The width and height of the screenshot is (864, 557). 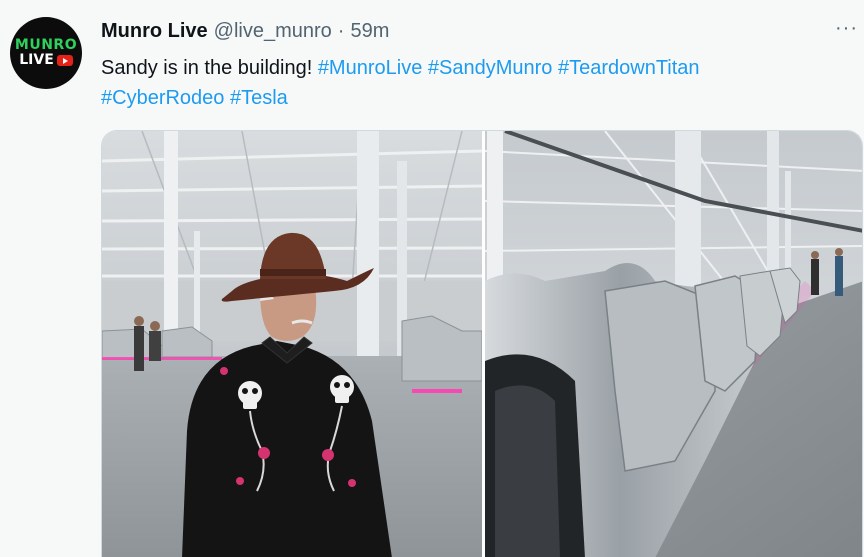 I want to click on tweet-timestamp: 59m, so click(x=369, y=31).